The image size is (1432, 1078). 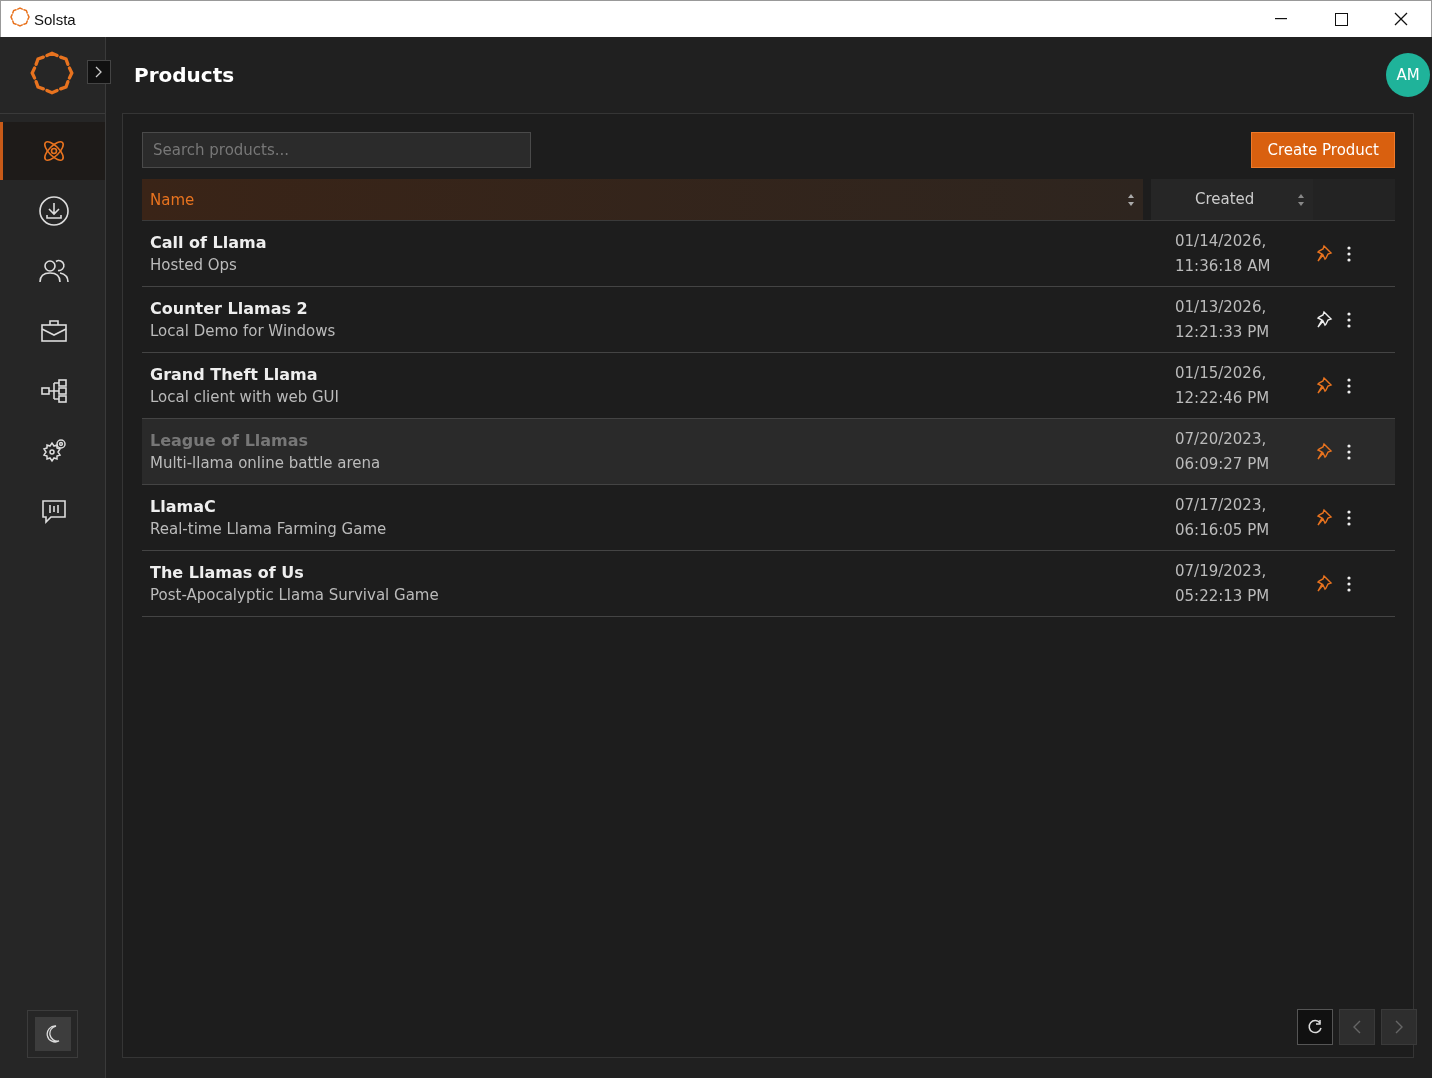 What do you see at coordinates (234, 374) in the screenshot?
I see `product-name: Grand Theft Llama` at bounding box center [234, 374].